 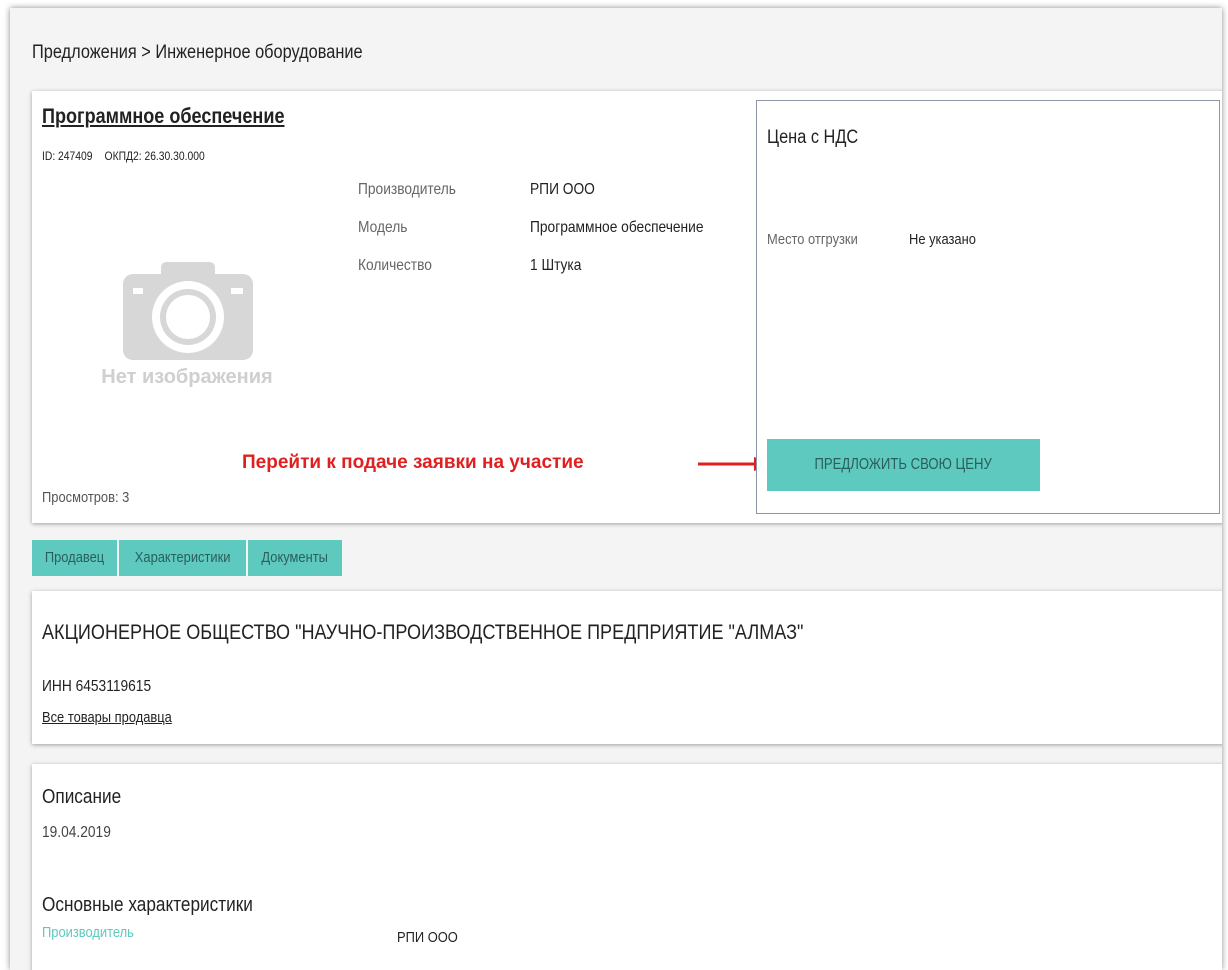 What do you see at coordinates (197, 53) in the screenshot?
I see `breadcrumb: Предложения > Инженерное оборудование` at bounding box center [197, 53].